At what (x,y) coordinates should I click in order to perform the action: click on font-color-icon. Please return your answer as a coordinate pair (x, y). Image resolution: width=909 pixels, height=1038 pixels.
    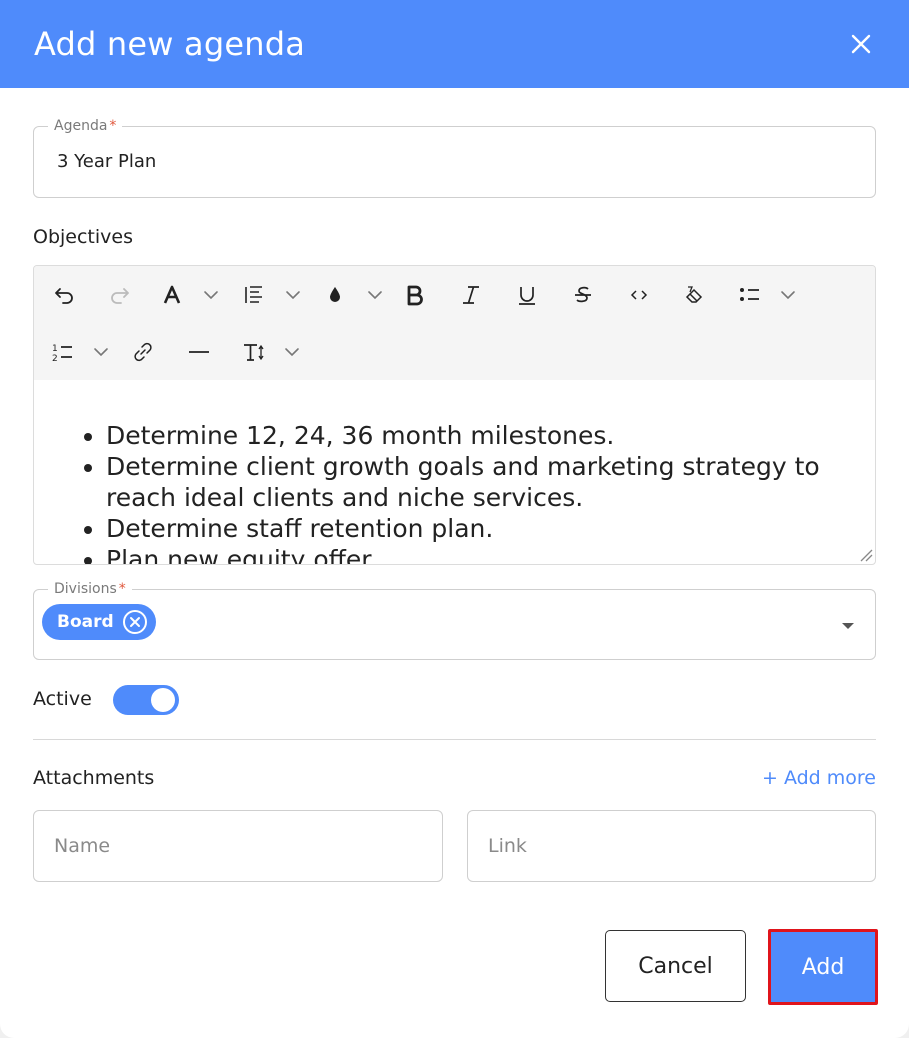
    Looking at the image, I should click on (190, 294).